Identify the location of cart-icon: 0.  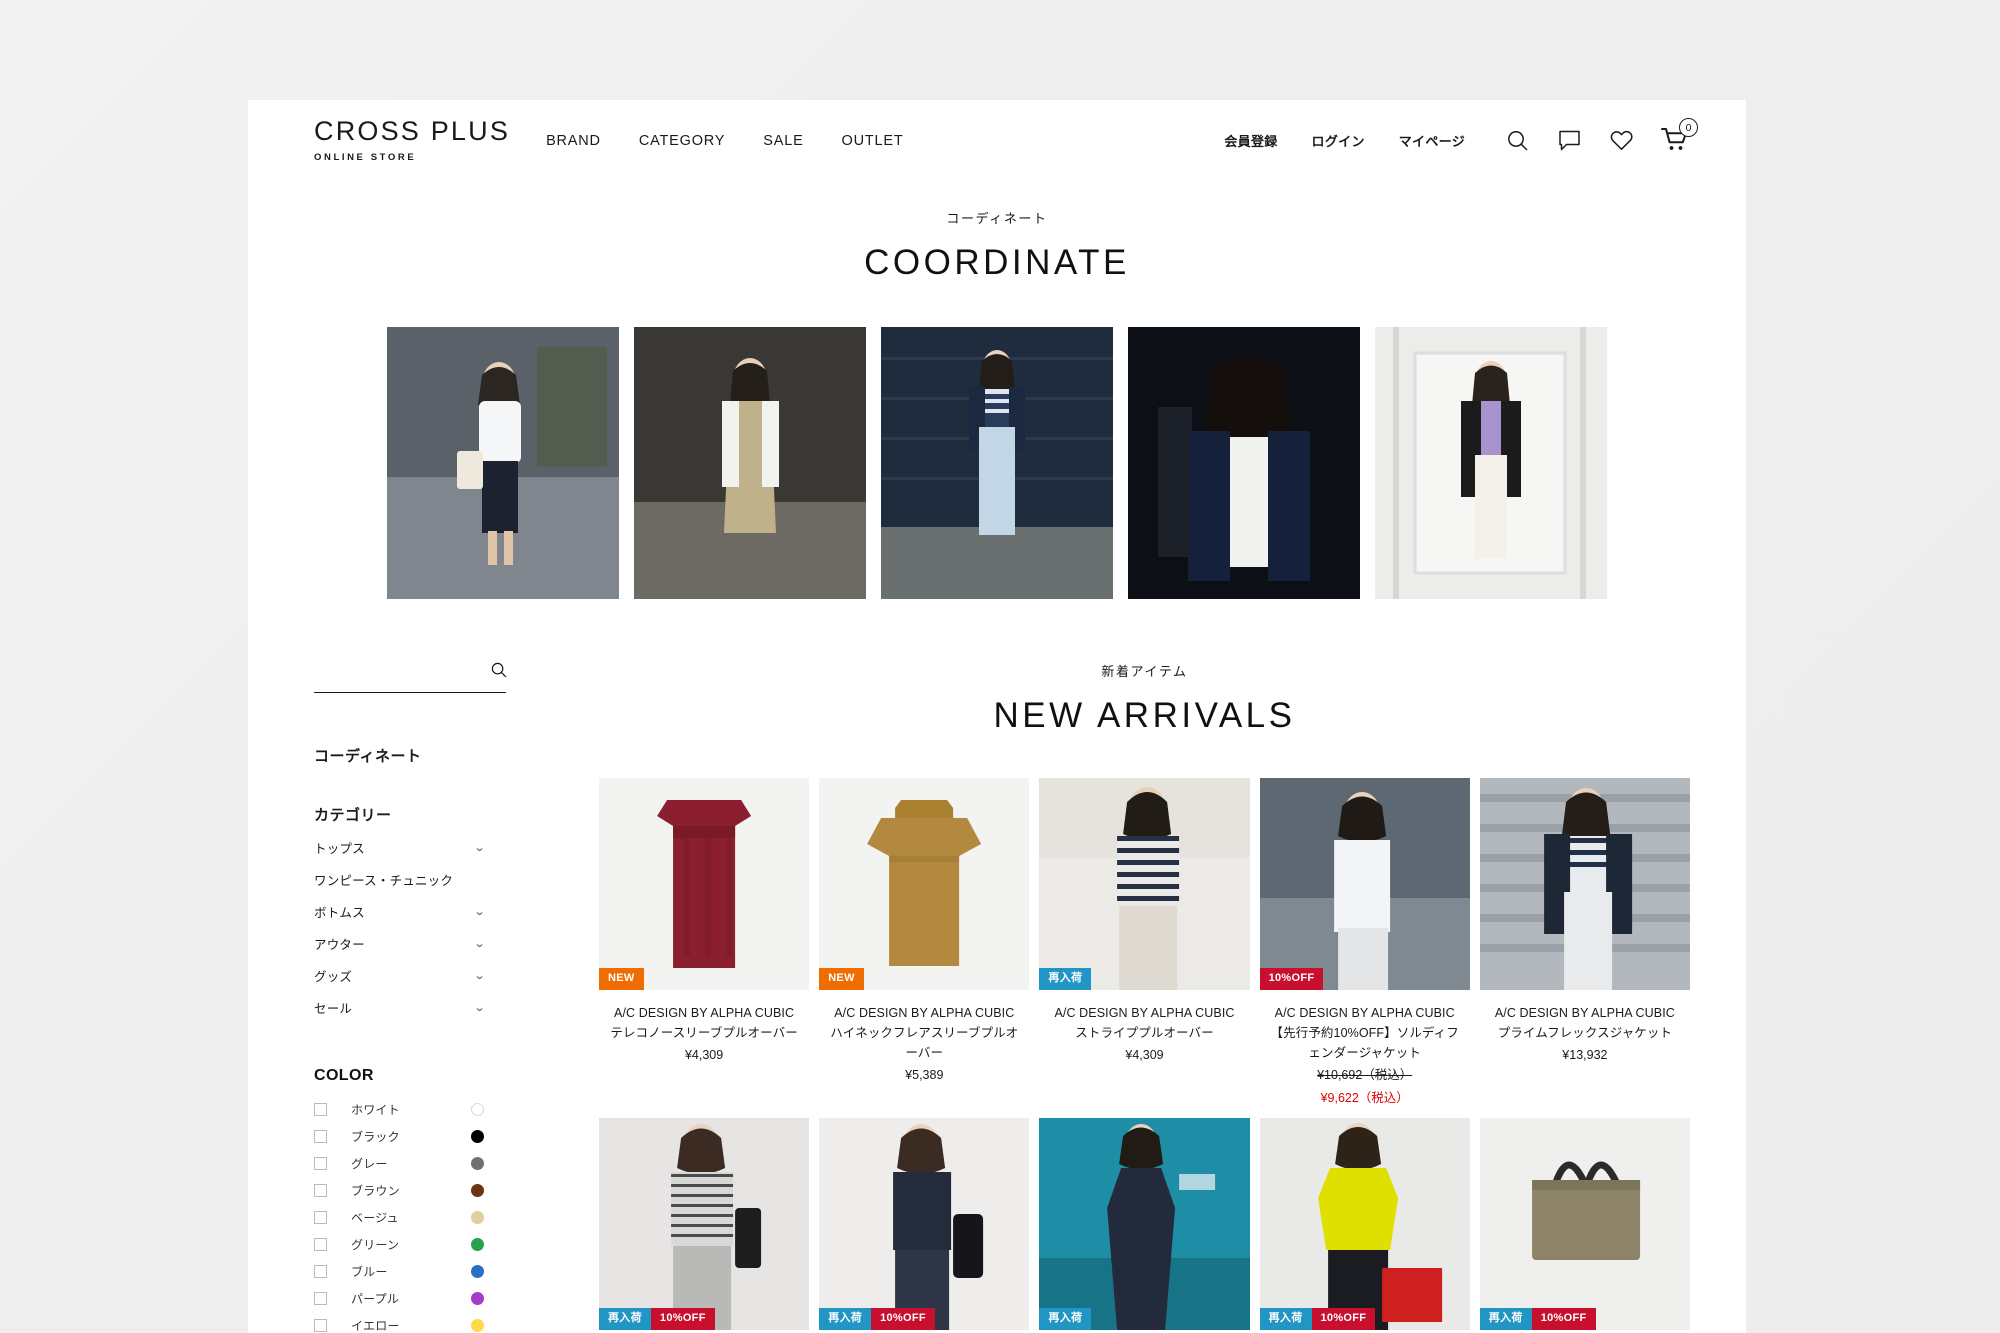
(1679, 135).